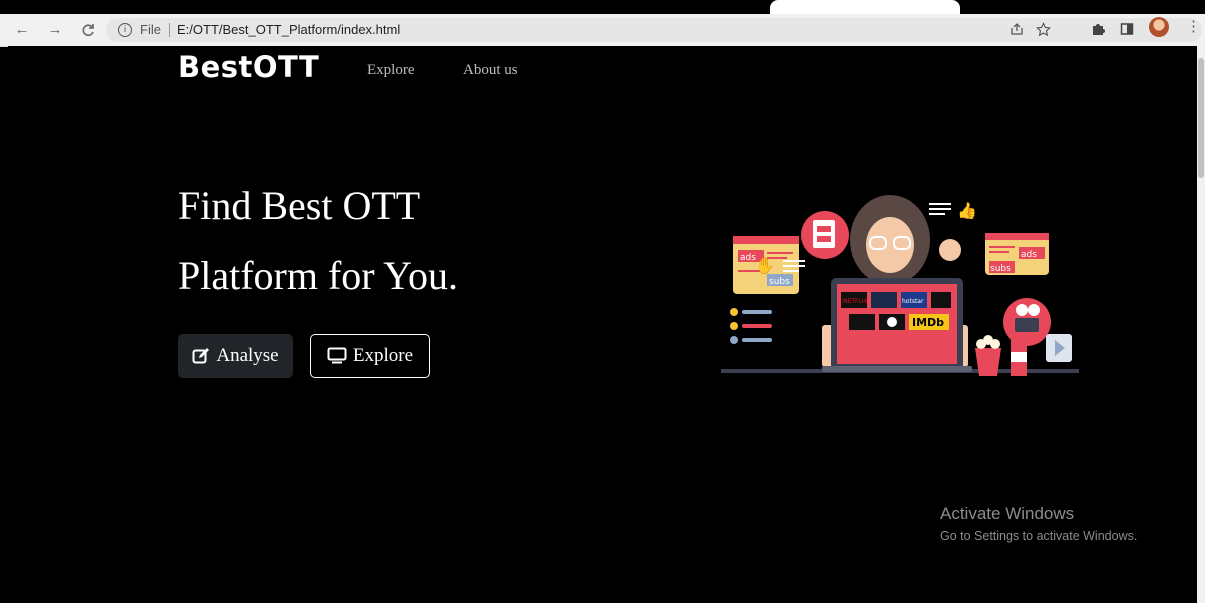 The image size is (1205, 603). What do you see at coordinates (1029, 255) in the screenshot?
I see `ads-label-right: ads` at bounding box center [1029, 255].